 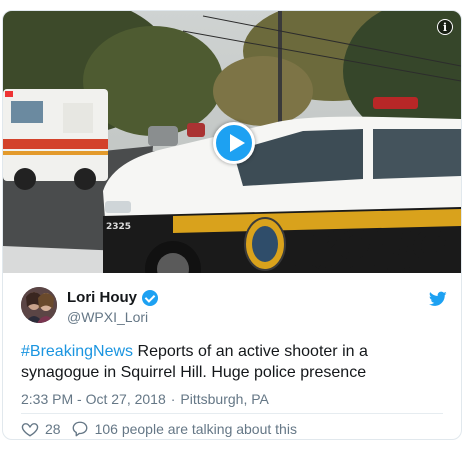 I want to click on tweet-timestamp: 2:33 PM - Oct 27, 2018, so click(x=93, y=399).